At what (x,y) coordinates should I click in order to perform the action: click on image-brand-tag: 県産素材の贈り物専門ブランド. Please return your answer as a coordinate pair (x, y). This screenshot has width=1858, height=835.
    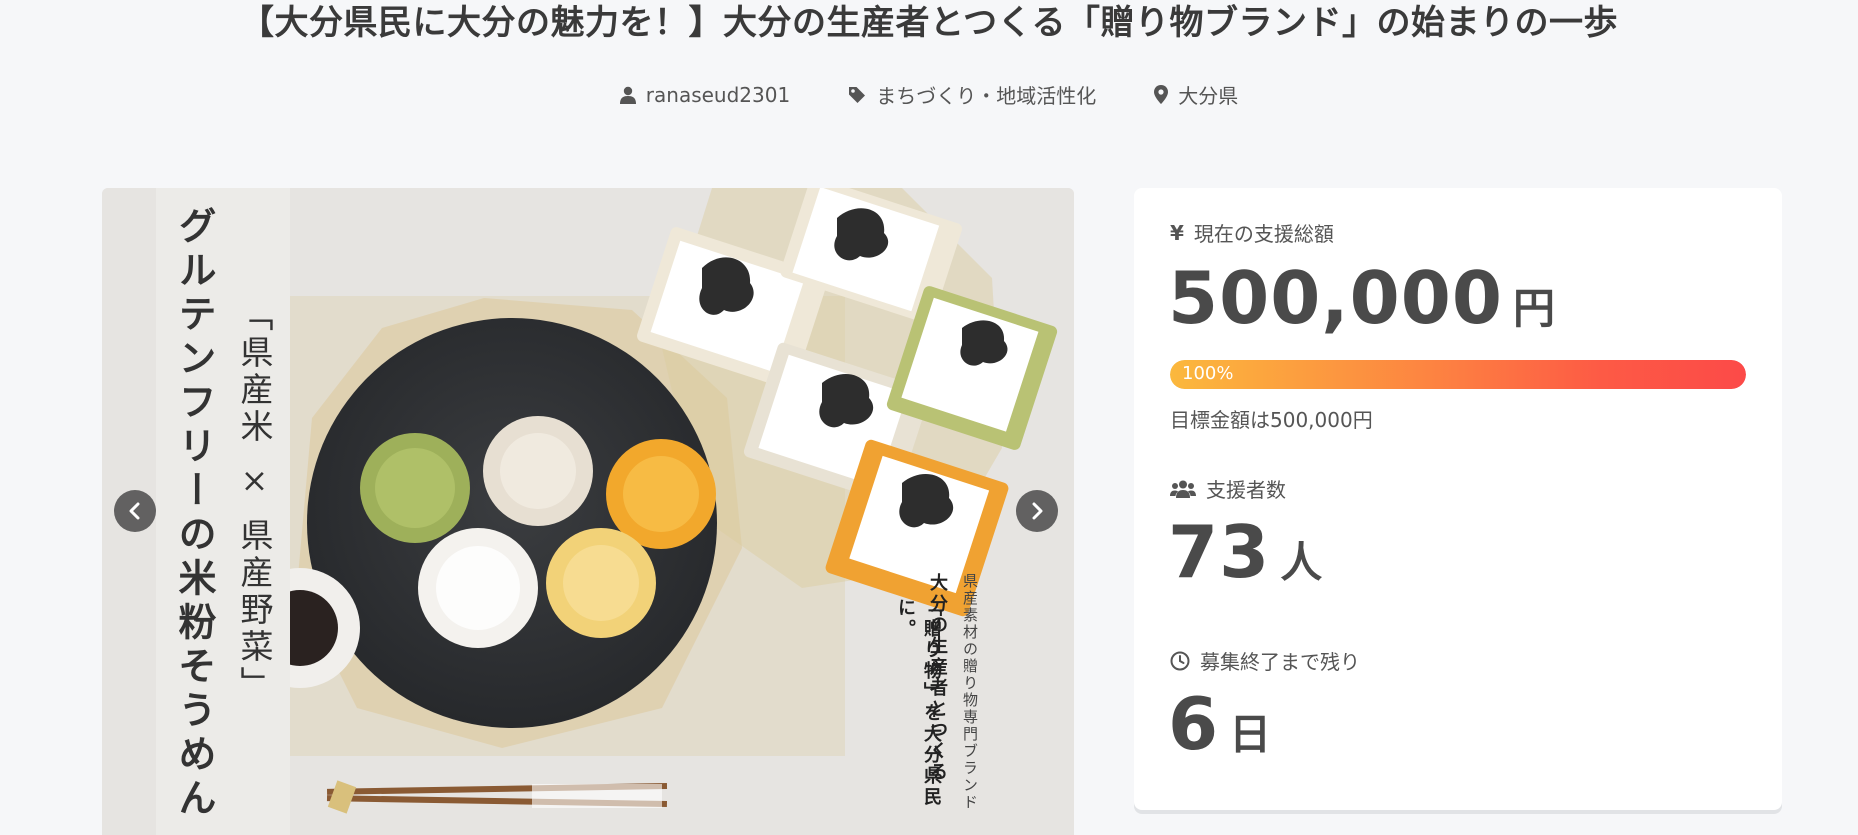
    Looking at the image, I should click on (970, 692).